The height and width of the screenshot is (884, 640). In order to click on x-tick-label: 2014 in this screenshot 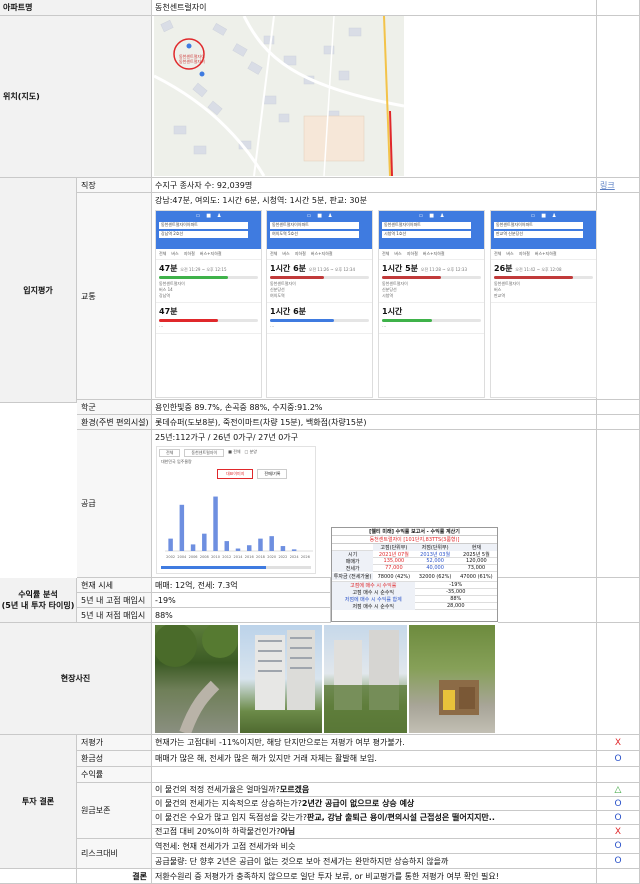, I will do `click(239, 557)`.